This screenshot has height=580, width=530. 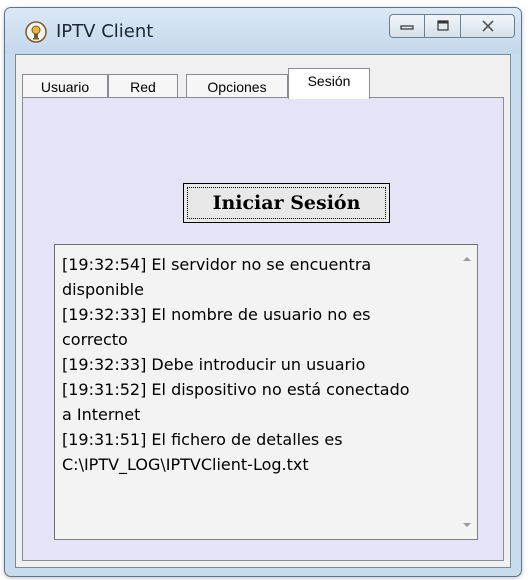 I want to click on maximize-icon, so click(x=442, y=25).